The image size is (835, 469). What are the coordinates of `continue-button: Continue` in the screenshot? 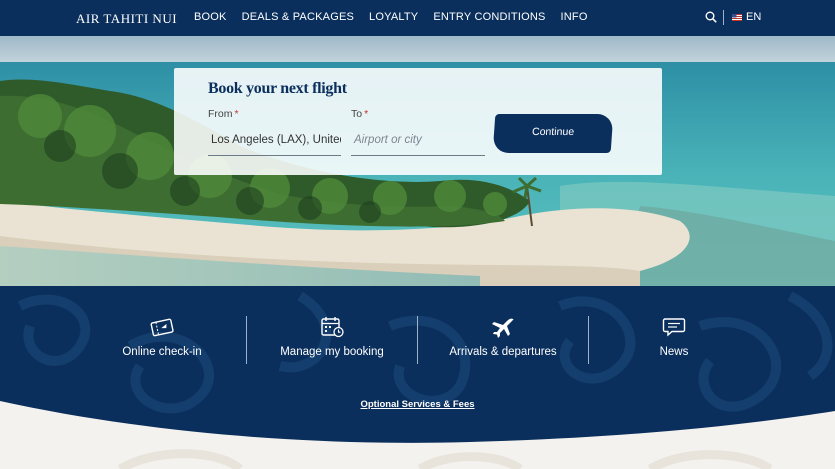 It's located at (553, 133).